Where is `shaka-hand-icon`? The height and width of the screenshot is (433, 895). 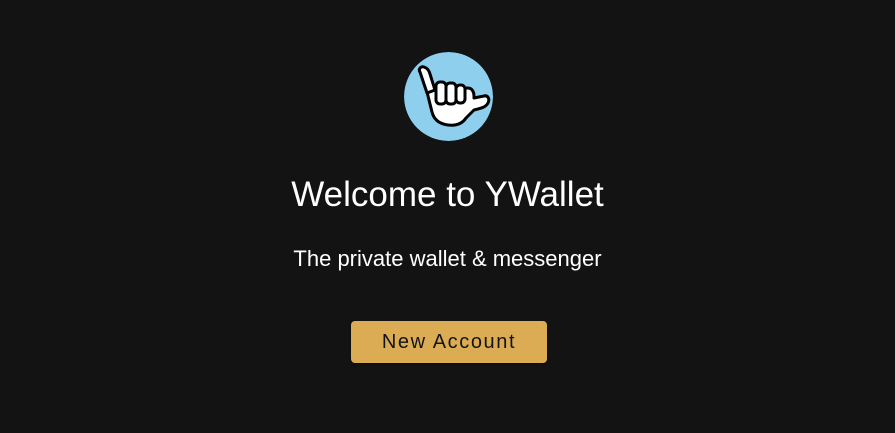 shaka-hand-icon is located at coordinates (448, 96).